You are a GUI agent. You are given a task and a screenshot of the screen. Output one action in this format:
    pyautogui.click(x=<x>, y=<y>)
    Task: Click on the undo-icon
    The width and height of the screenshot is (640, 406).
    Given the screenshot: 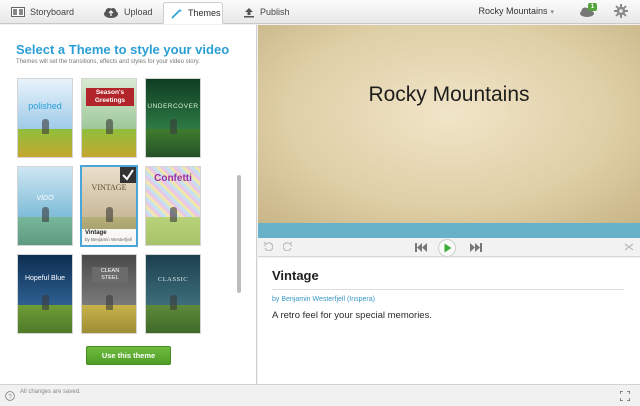 What is the action you would take?
    pyautogui.click(x=268, y=247)
    